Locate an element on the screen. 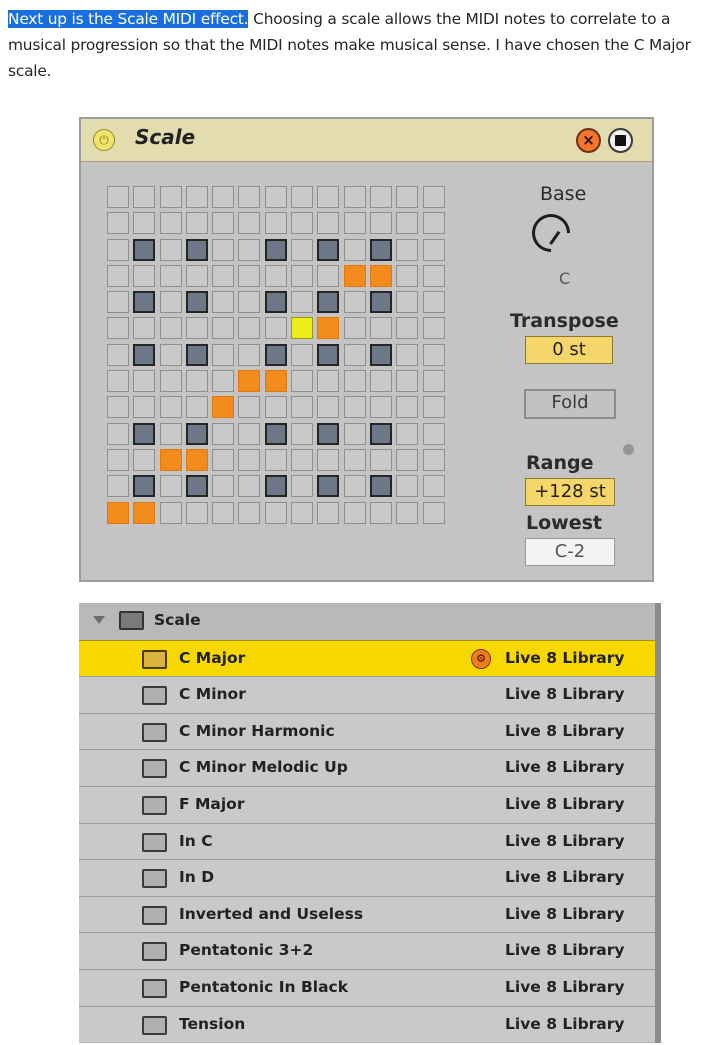  save-preset-icon is located at coordinates (620, 140).